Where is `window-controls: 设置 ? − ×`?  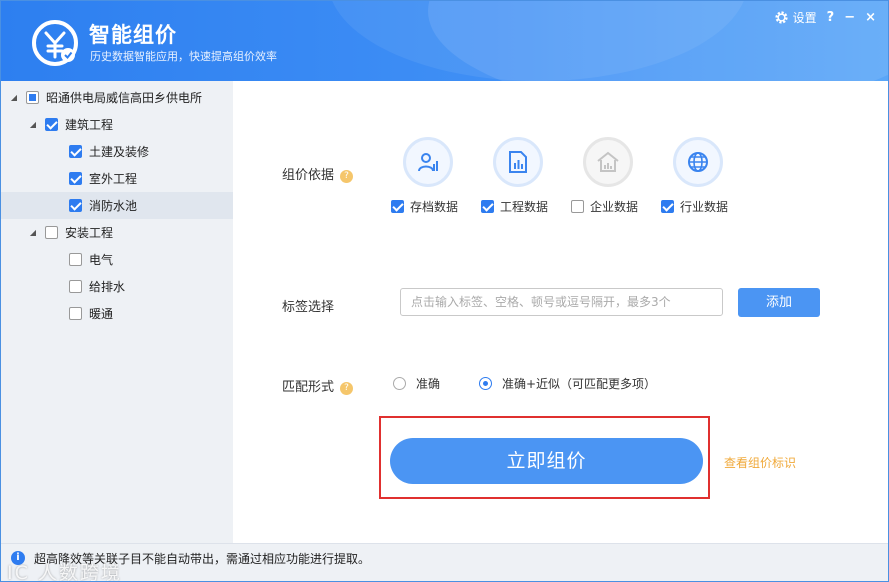 window-controls: 设置 ? − × is located at coordinates (825, 17).